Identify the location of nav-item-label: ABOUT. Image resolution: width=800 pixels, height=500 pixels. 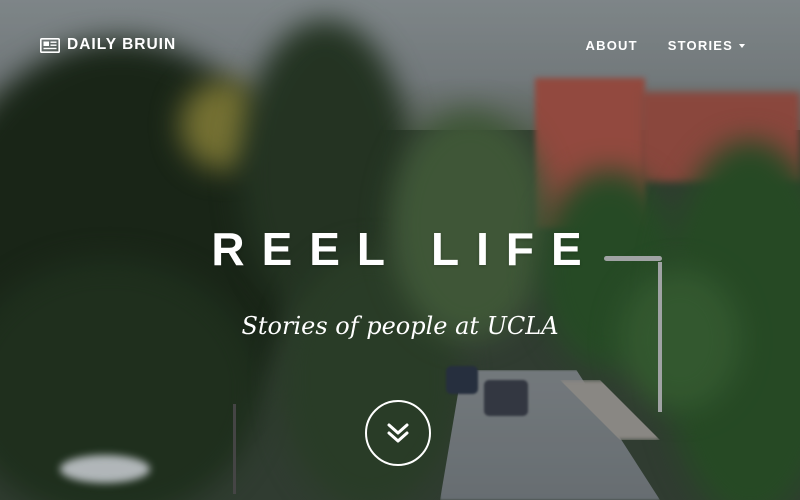
(611, 45).